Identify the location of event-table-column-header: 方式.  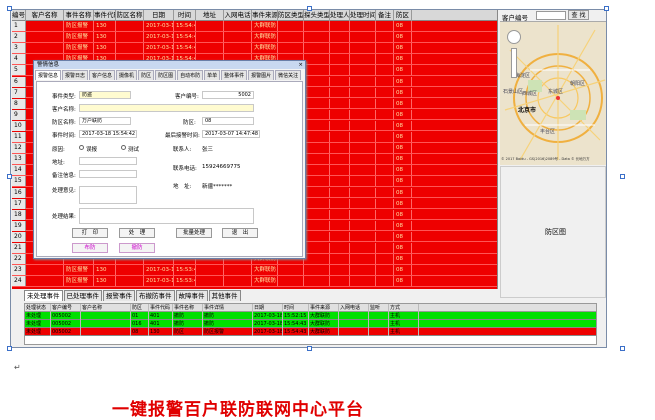
(404, 308).